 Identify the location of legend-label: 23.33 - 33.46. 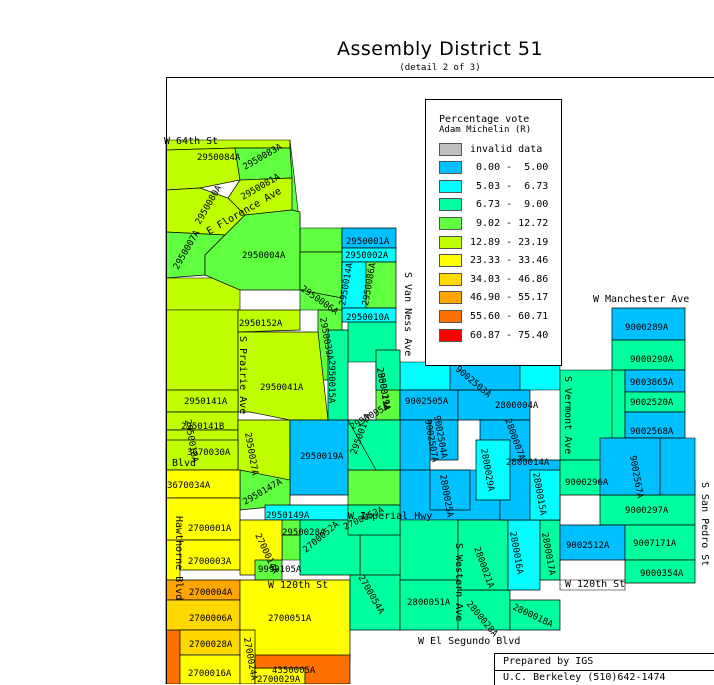
(509, 261).